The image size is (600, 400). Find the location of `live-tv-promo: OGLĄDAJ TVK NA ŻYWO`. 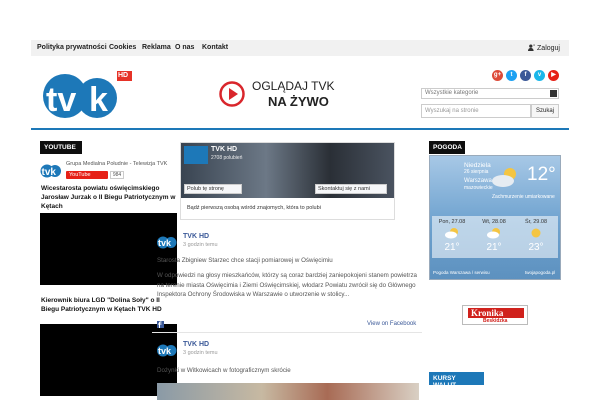

live-tv-promo: OGLĄDAJ TVK NA ŻYWO is located at coordinates (294, 94).